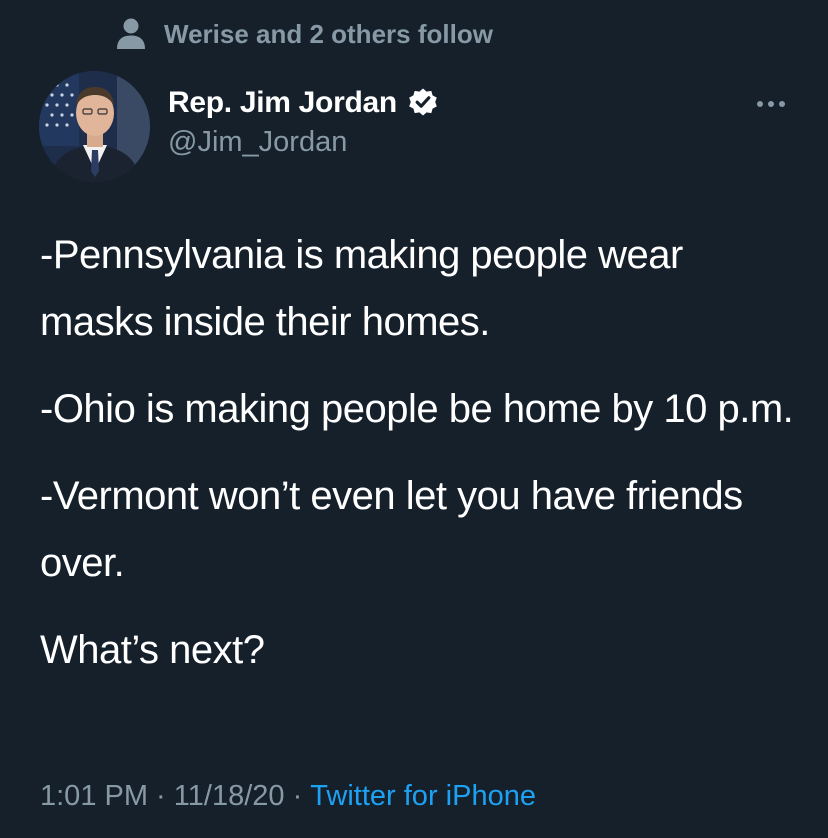 This screenshot has width=828, height=838. What do you see at coordinates (152, 650) in the screenshot?
I see `tweet-paragraph: What’s next?` at bounding box center [152, 650].